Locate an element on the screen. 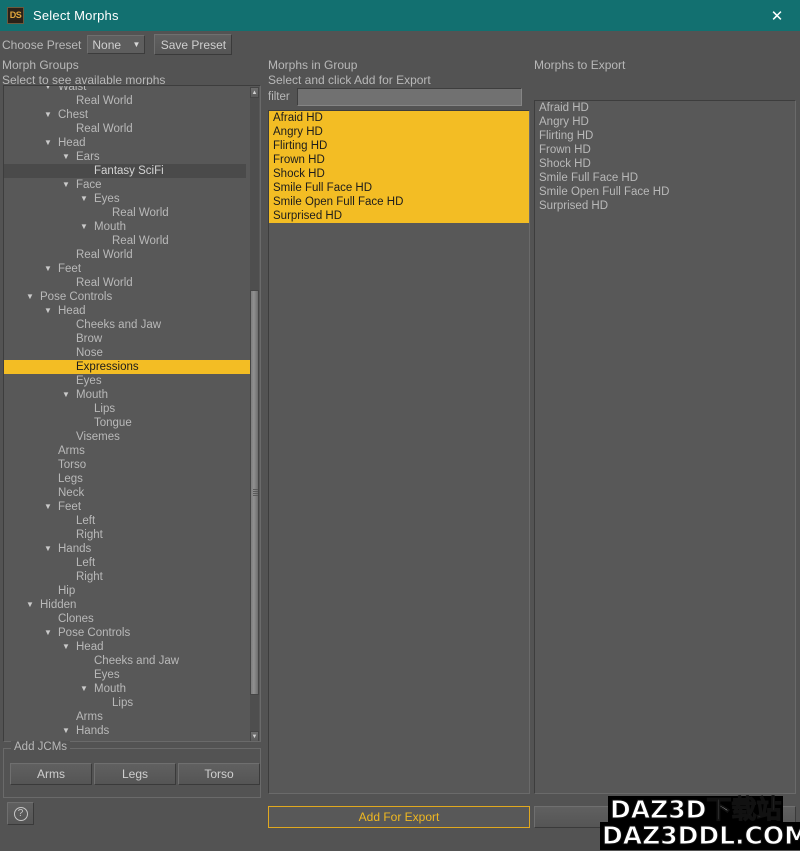 The width and height of the screenshot is (800, 851). tree-vertical-scrollbar: ▲ ▼ is located at coordinates (254, 414).